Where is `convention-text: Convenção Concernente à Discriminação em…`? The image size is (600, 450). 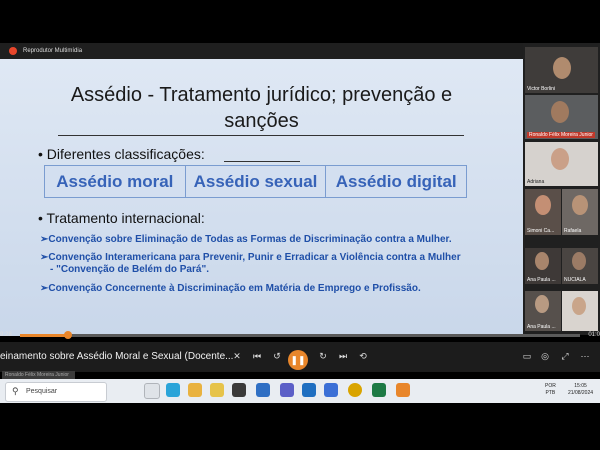
convention-text: Convenção Concernente à Discriminação em… is located at coordinates (234, 288).